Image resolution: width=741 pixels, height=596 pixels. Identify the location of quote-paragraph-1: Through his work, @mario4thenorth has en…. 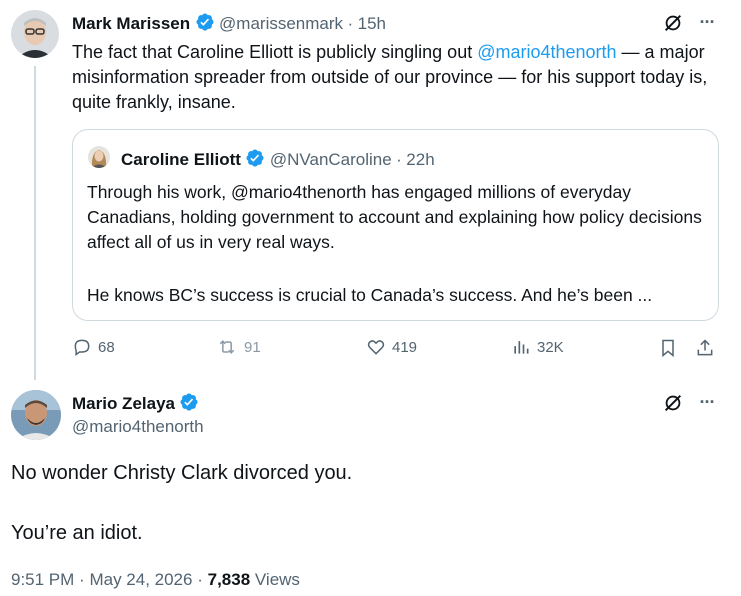
(394, 217).